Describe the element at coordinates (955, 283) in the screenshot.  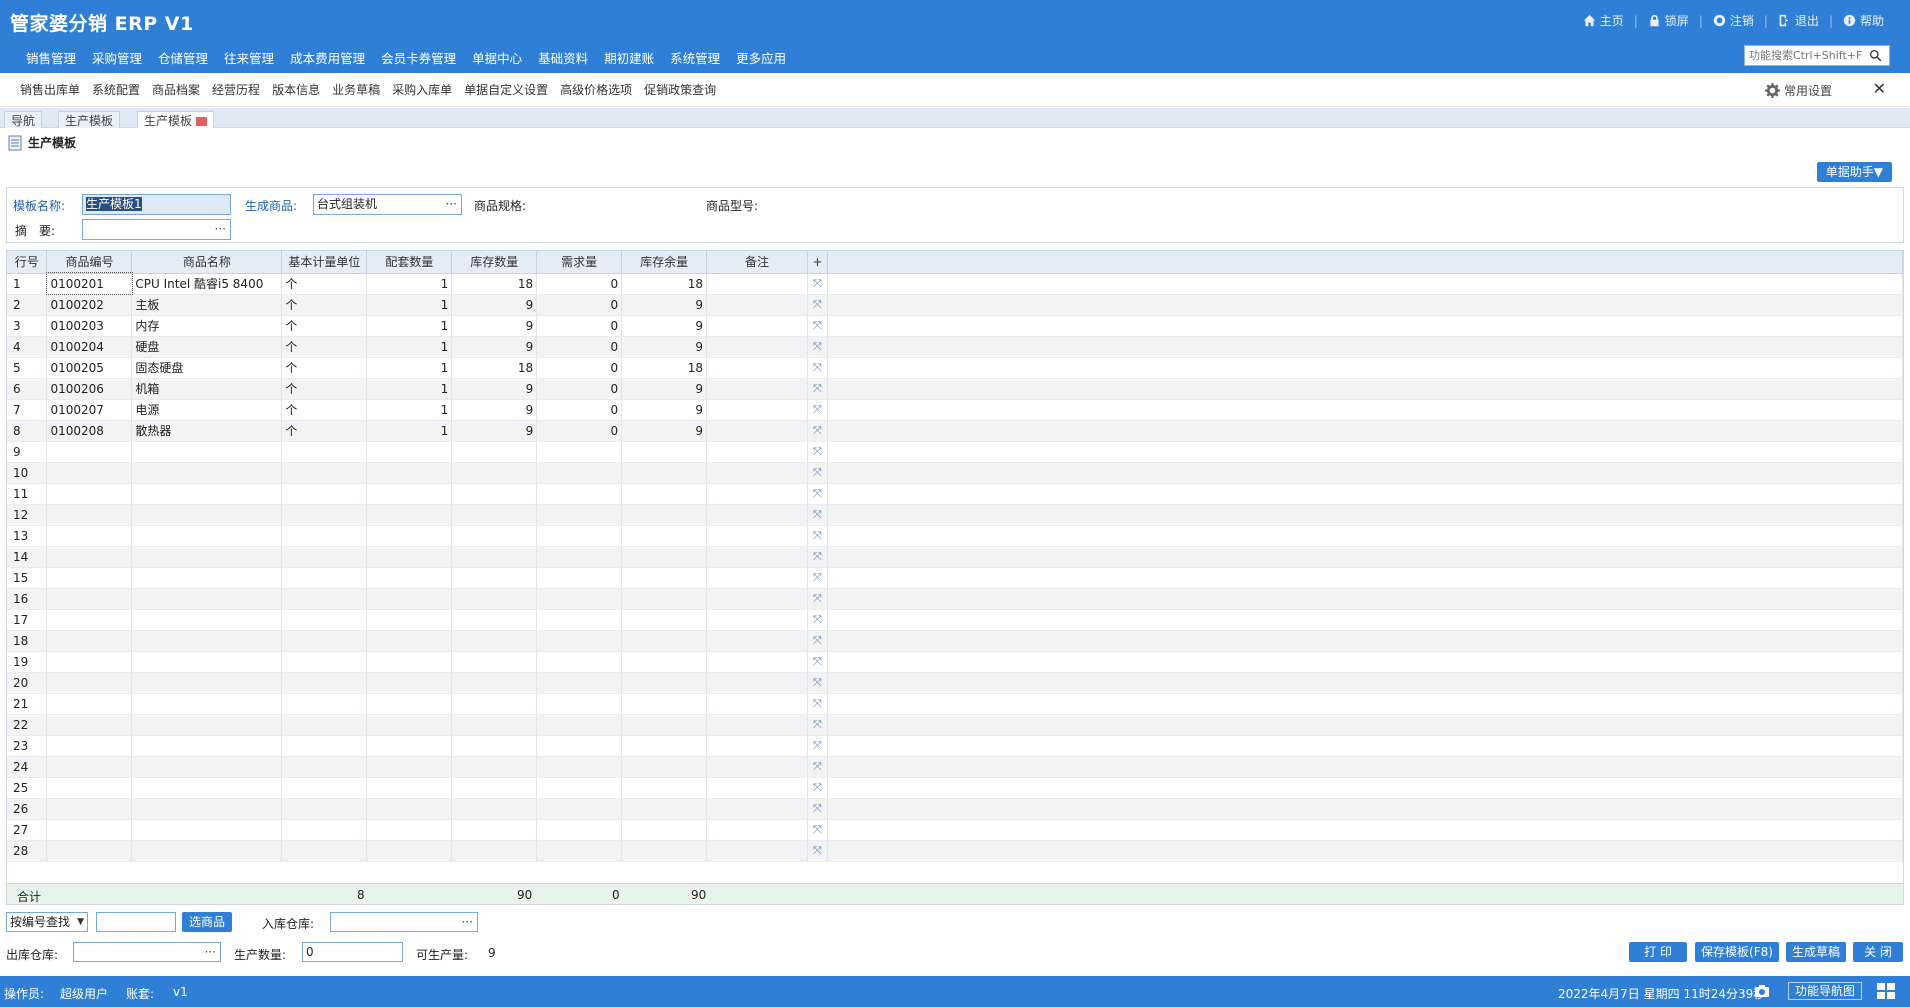
I see `table-row: 1 0100201 CPU Intel 酷睿i5 8400 个 1 18 0 18 ⤧` at that location.